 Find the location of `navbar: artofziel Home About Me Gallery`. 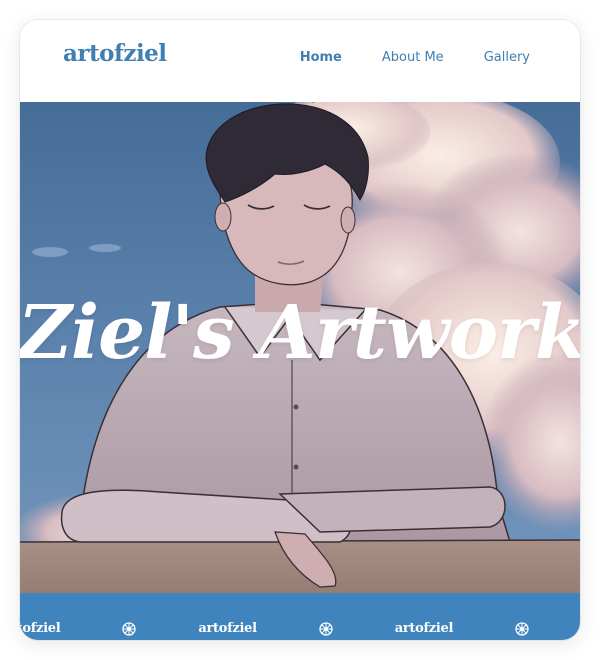

navbar: artofziel Home About Me Gallery is located at coordinates (300, 61).